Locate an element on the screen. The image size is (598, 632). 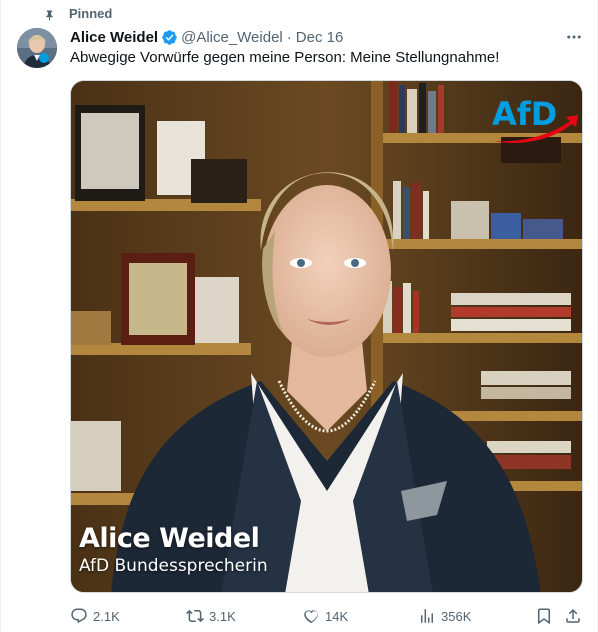
bookmark-icon is located at coordinates (544, 616).